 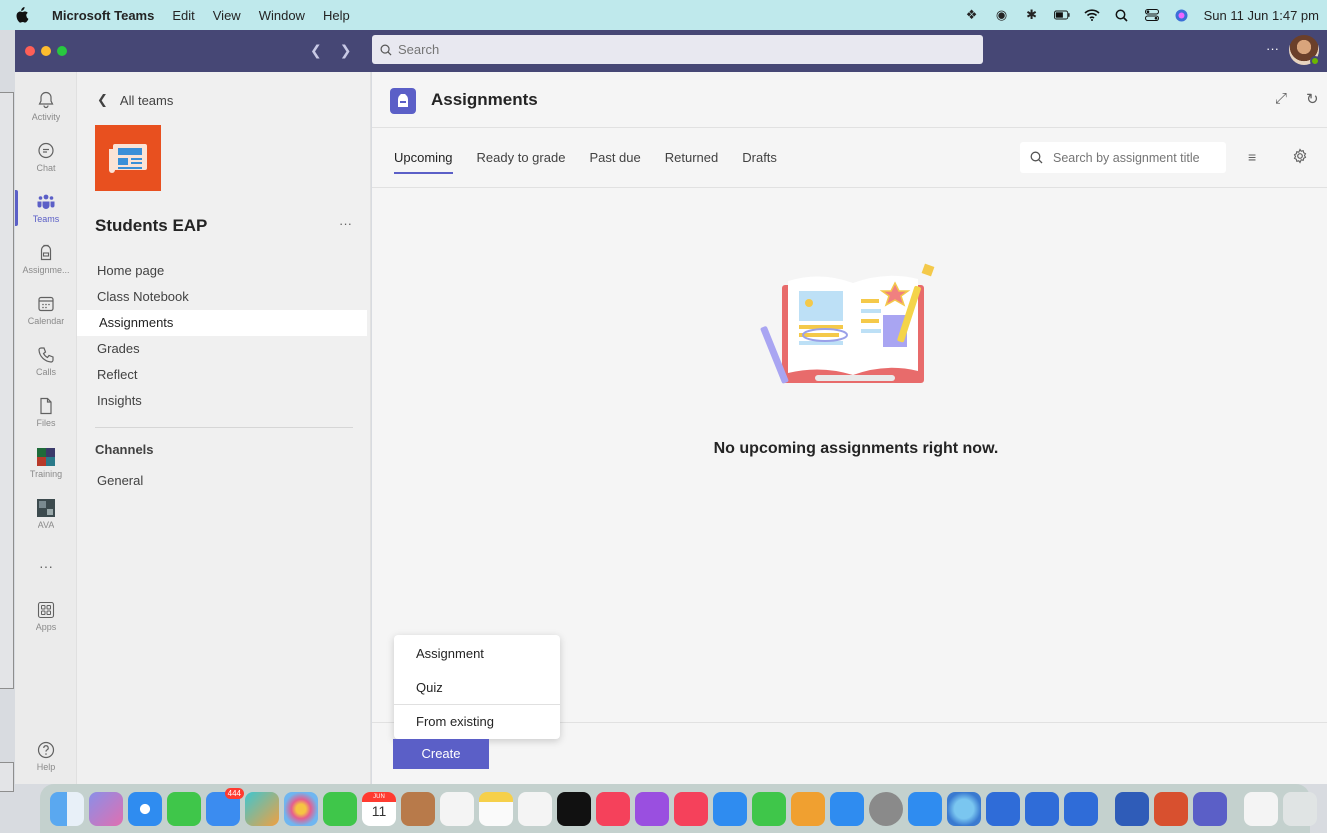 I want to click on create-menu-assignment: Assignment, so click(x=450, y=654).